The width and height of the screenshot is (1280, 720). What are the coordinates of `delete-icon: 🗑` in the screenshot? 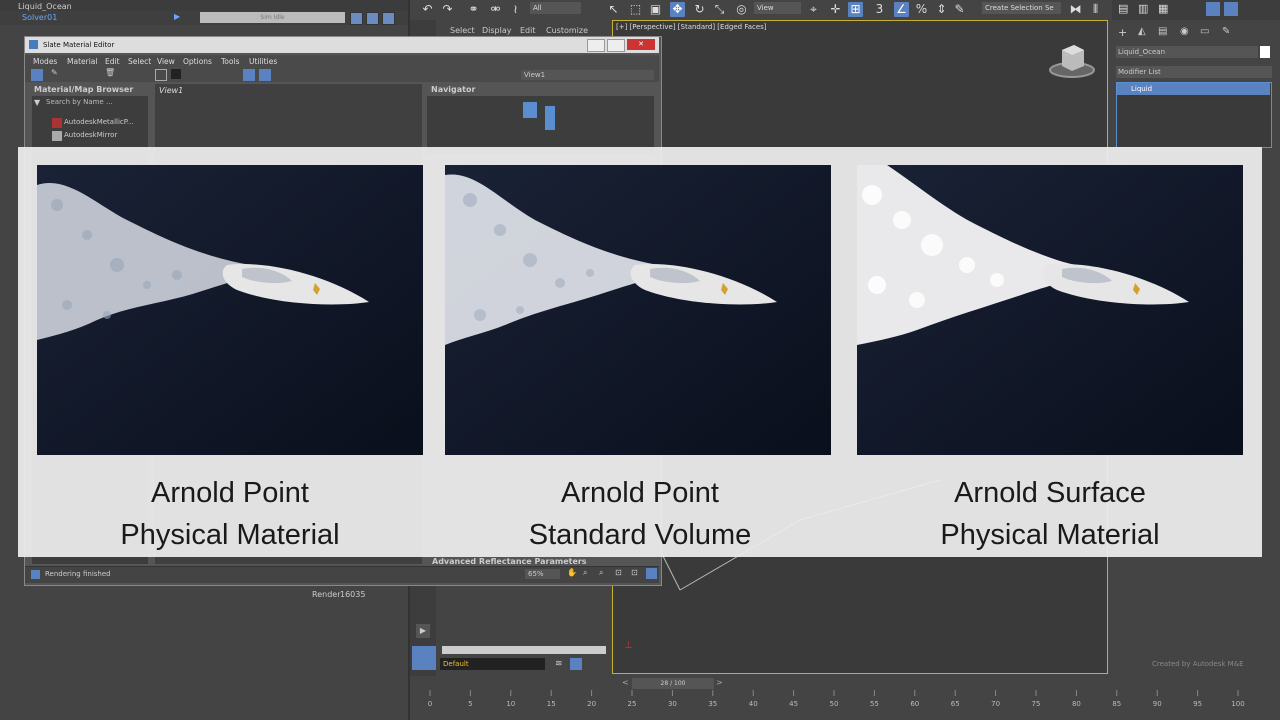 It's located at (110, 72).